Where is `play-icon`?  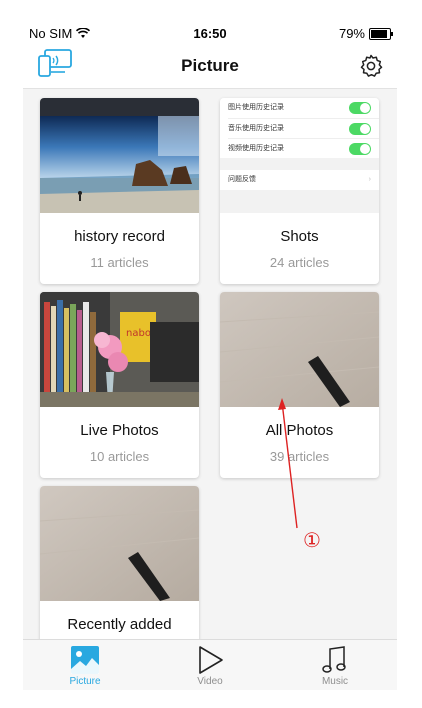 play-icon is located at coordinates (211, 660).